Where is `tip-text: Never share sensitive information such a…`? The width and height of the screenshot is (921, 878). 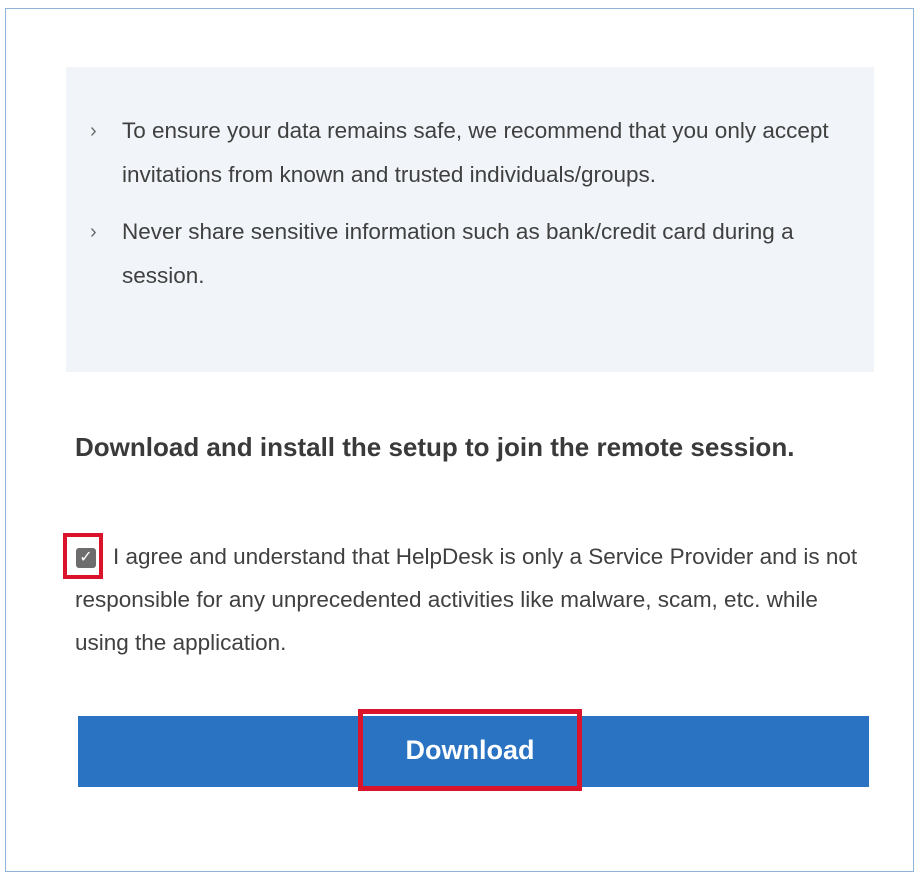 tip-text: Never share sensitive information such a… is located at coordinates (458, 253).